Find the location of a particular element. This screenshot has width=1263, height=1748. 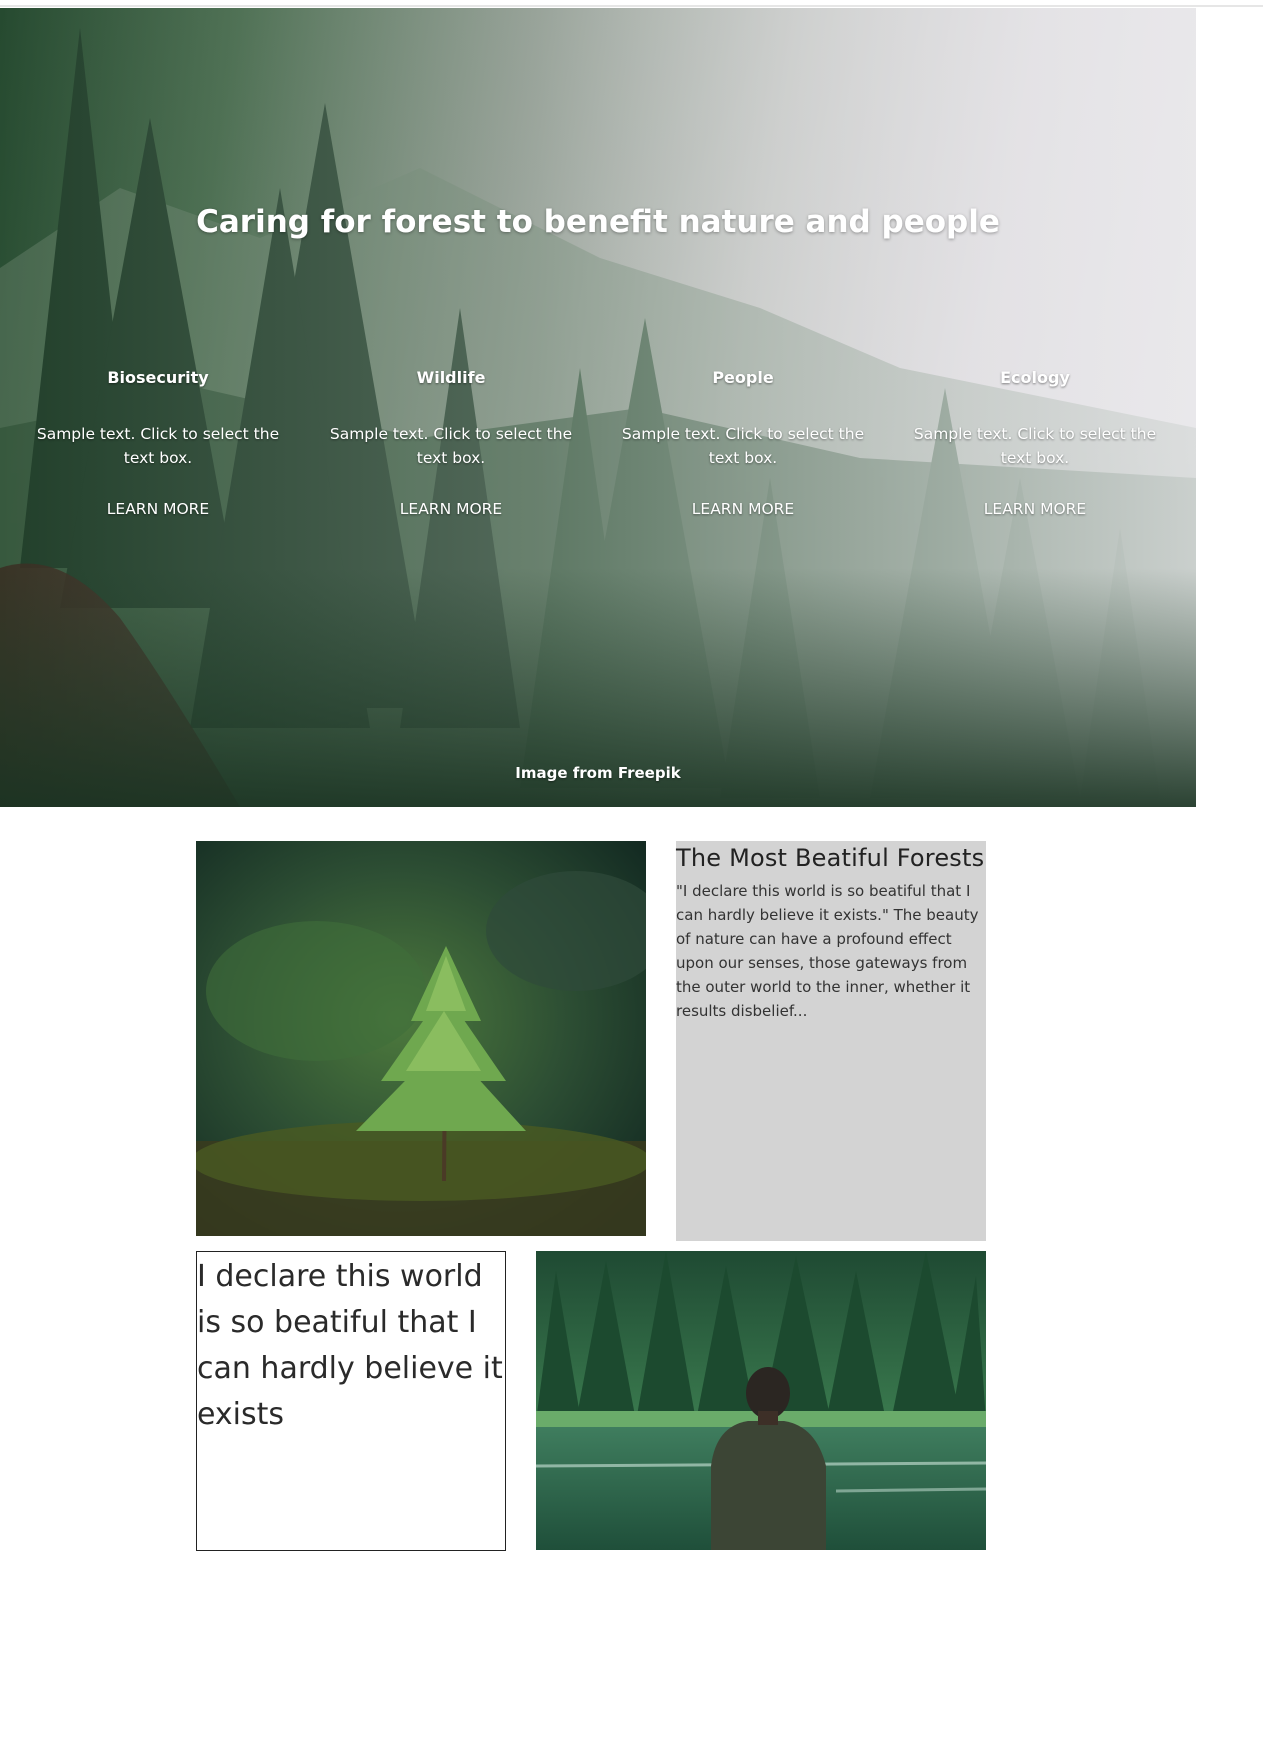

person-by-lake-image is located at coordinates (761, 1400).